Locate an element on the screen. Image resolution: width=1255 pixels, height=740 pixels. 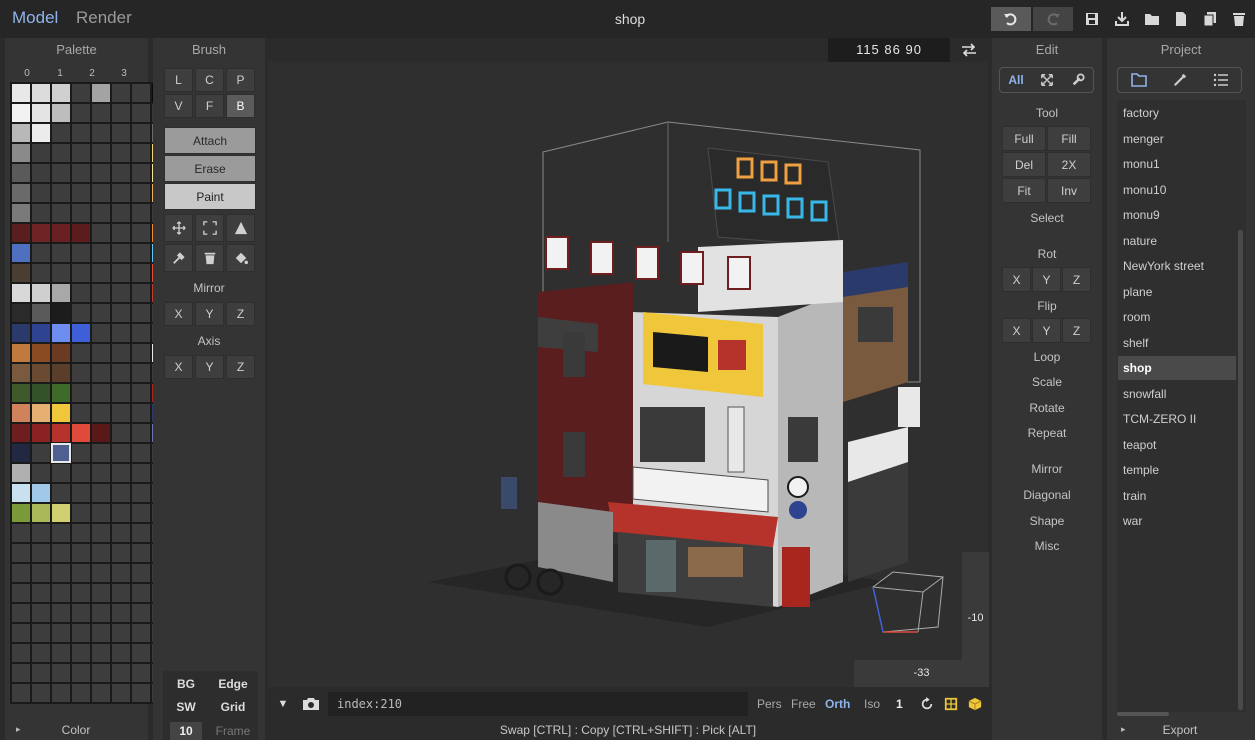
save-button is located at coordinates (1092, 19).